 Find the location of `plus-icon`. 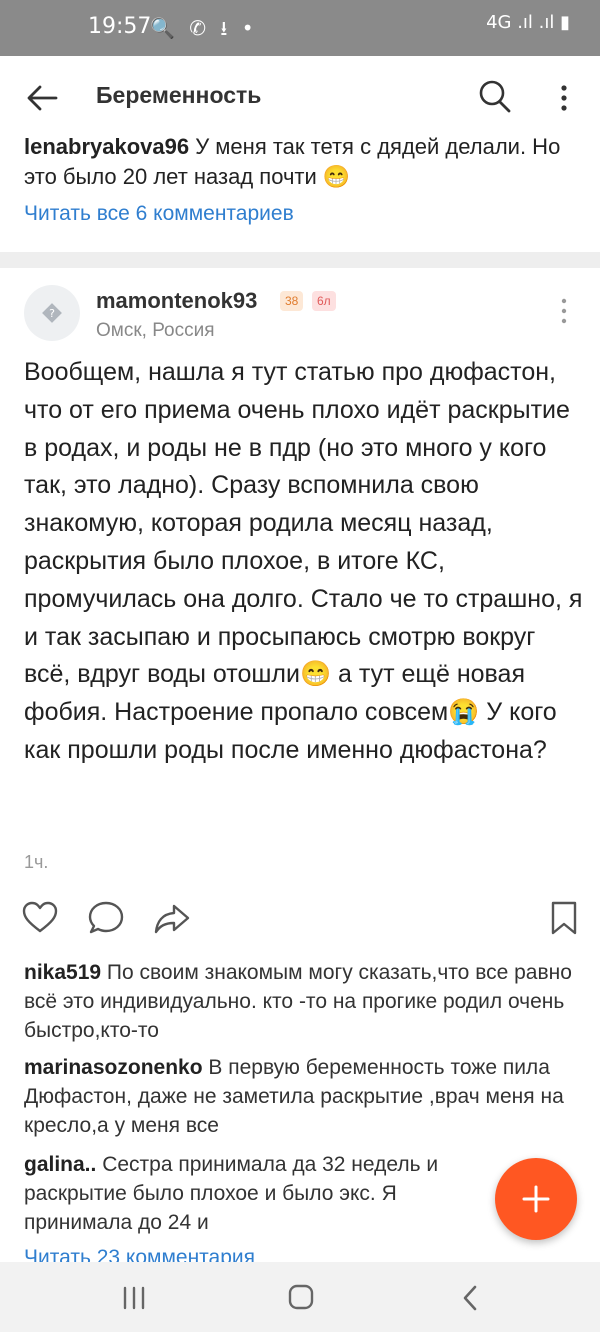

plus-icon is located at coordinates (536, 1199).